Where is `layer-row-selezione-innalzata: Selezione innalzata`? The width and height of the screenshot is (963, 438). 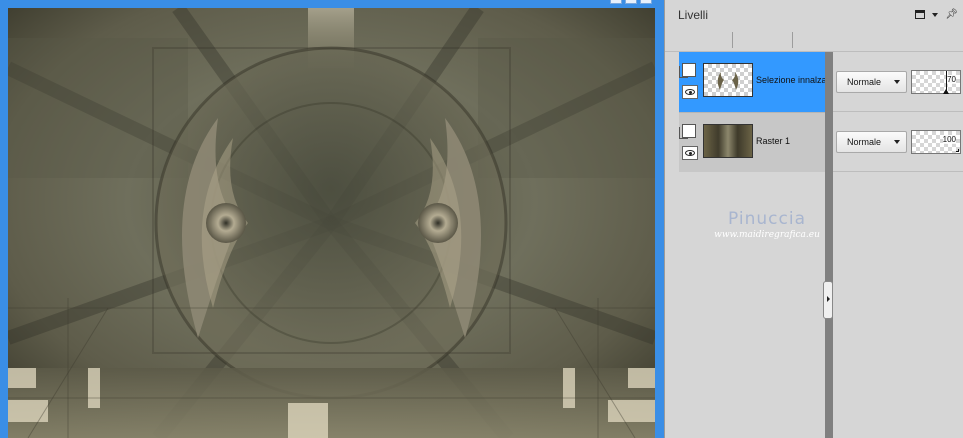
layer-row-selezione-innalzata: Selezione innalzata is located at coordinates (752, 82).